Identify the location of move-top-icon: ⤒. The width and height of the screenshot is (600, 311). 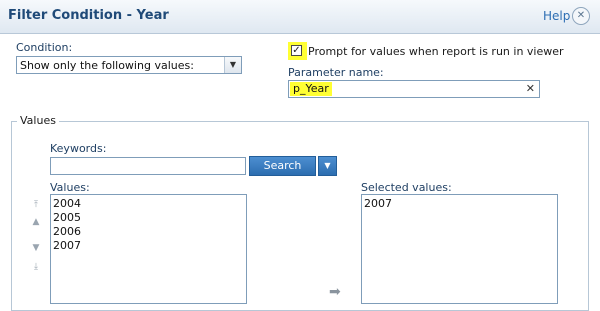
(36, 205).